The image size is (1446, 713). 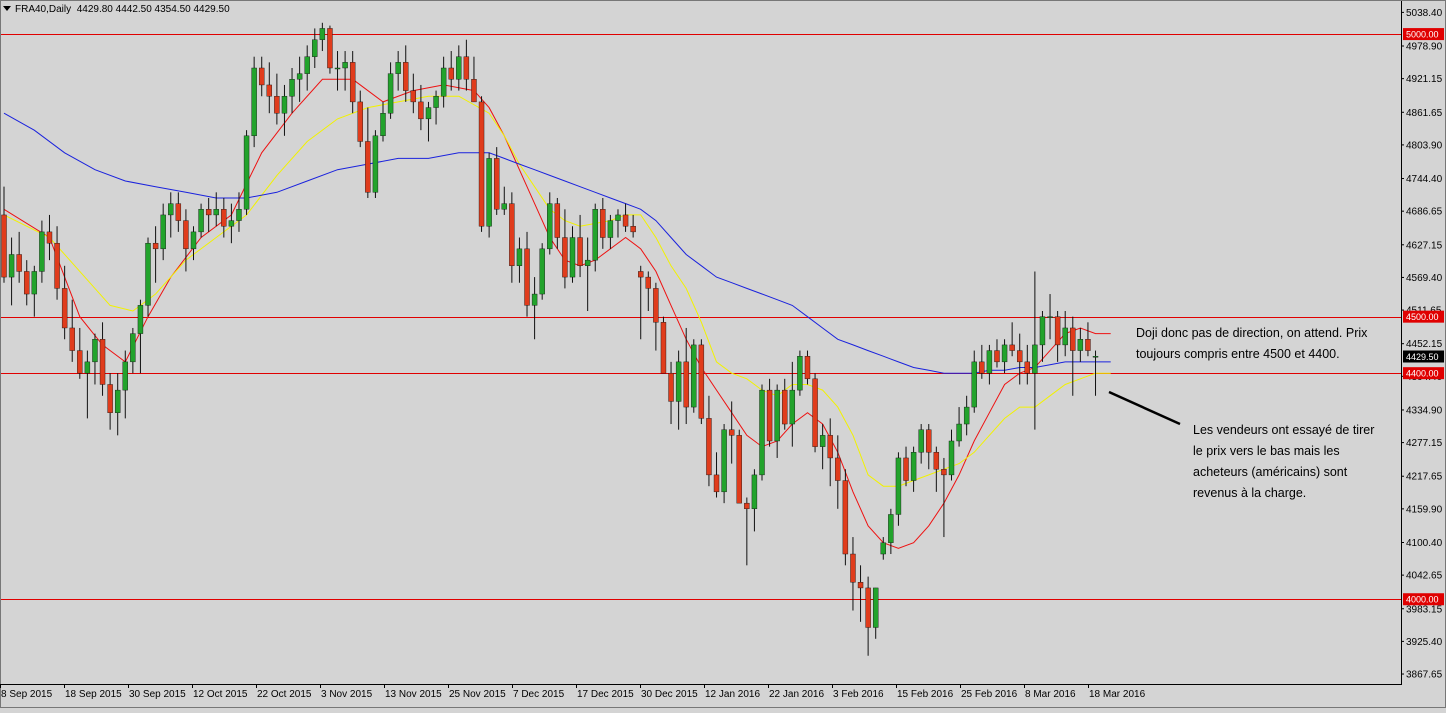 I want to click on y-tick-label: 3867.65, so click(x=1424, y=675).